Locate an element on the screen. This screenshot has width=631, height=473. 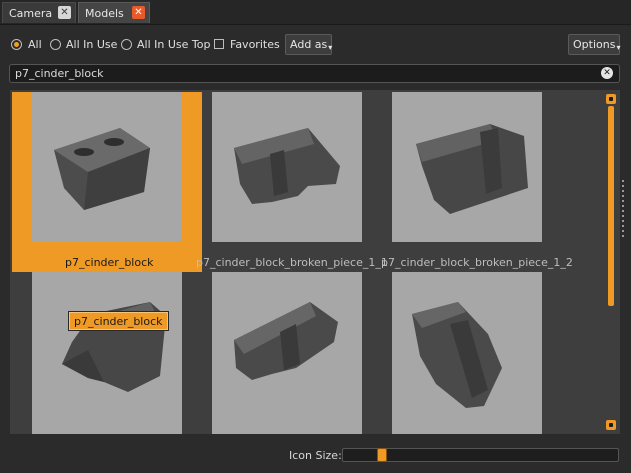
radio-all-in-use-top-label: All In Use Top is located at coordinates (173, 44).